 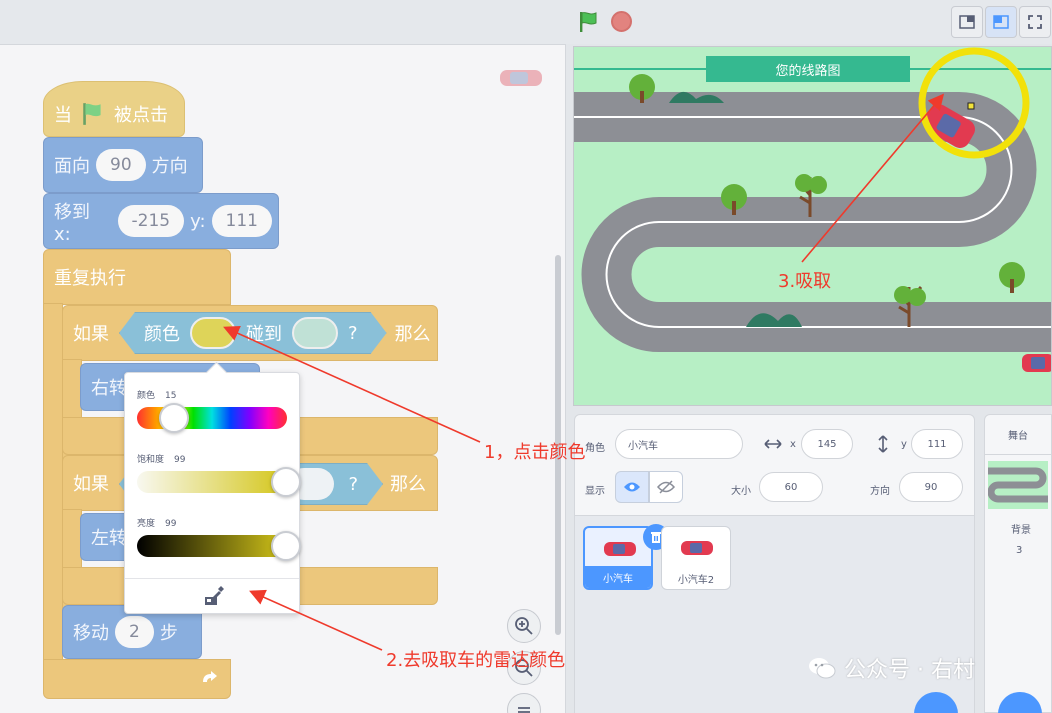 I want to click on sprite-thumb-car: 小汽车, so click(x=626, y=557).